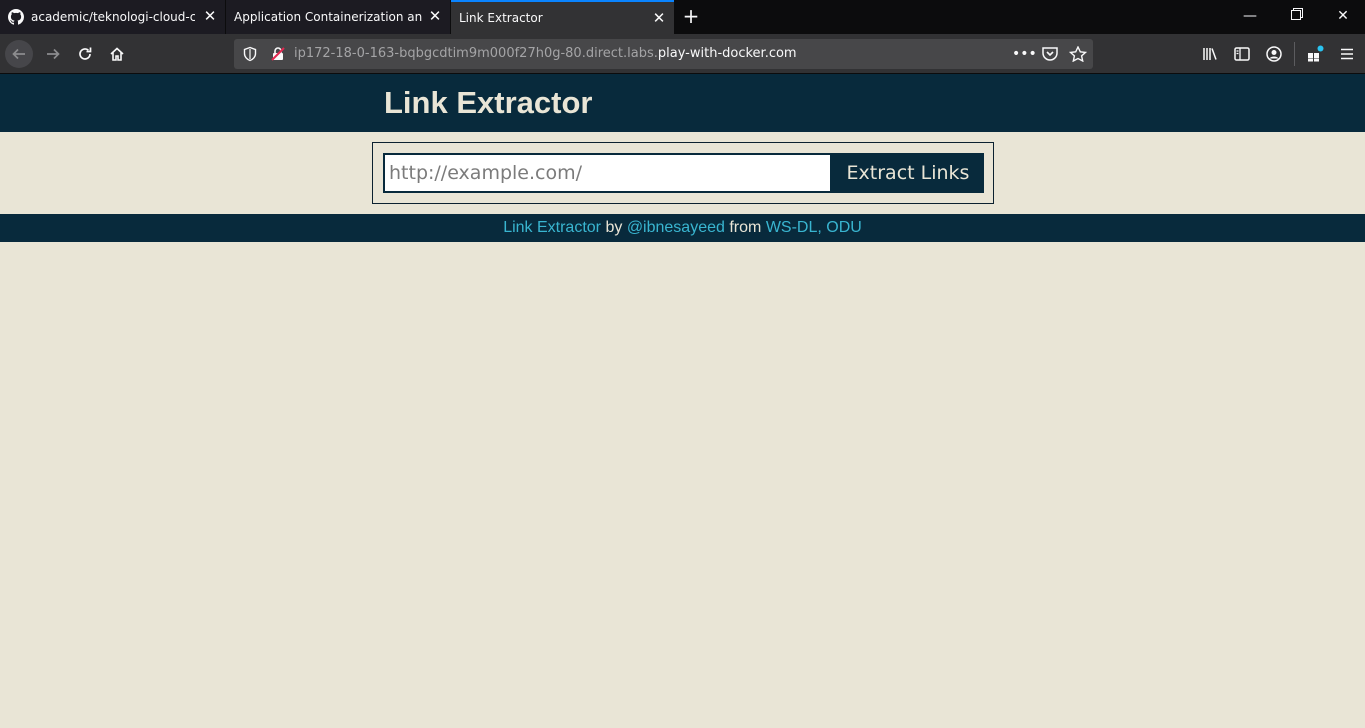 The height and width of the screenshot is (728, 1365). Describe the element at coordinates (1250, 16) in the screenshot. I see `minimize-icon: —` at that location.